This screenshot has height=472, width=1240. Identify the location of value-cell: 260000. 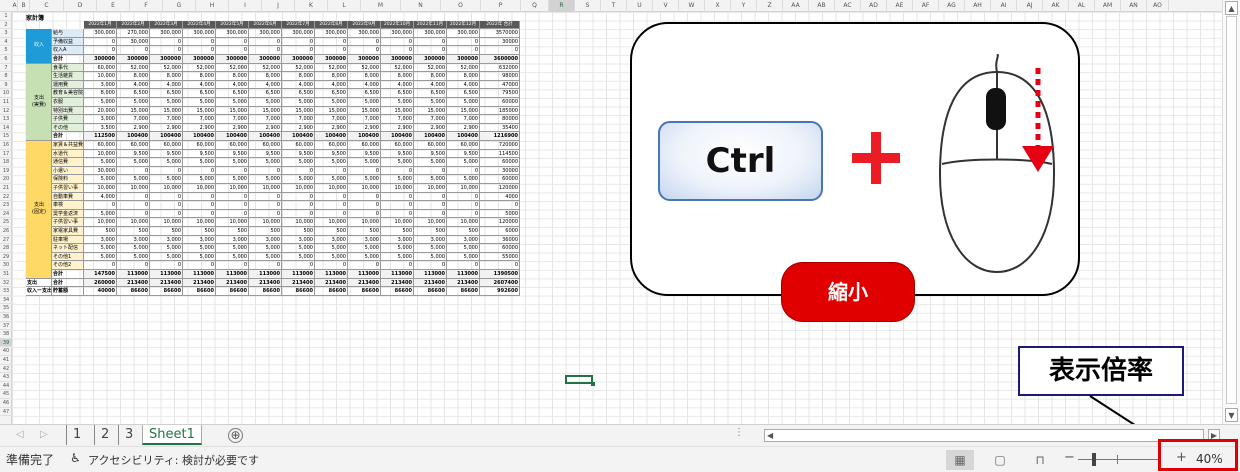
(100, 283).